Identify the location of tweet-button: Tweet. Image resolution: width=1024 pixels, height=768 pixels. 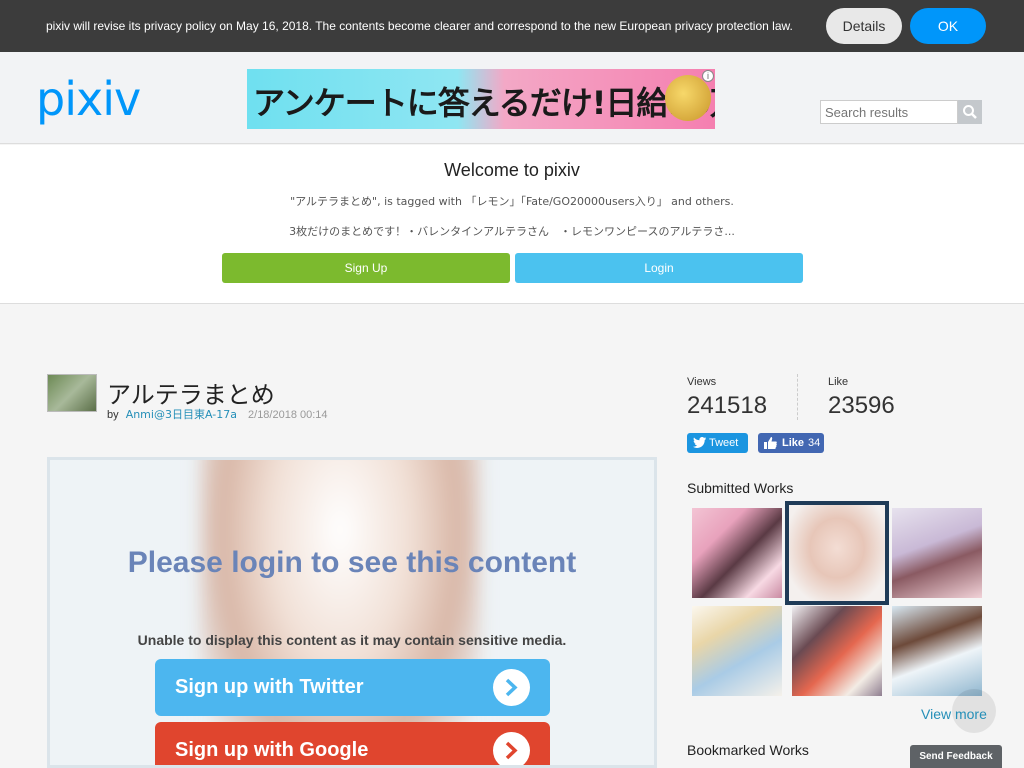
(717, 443).